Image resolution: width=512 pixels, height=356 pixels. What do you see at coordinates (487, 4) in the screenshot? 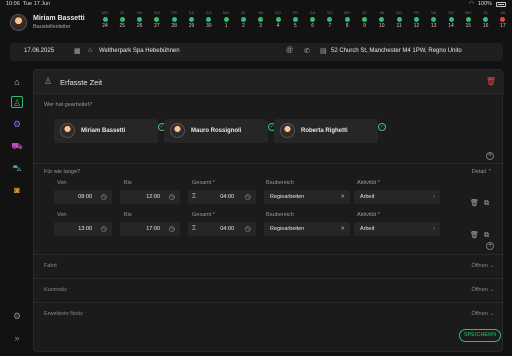
I see `status-right: ◠ 100%` at bounding box center [487, 4].